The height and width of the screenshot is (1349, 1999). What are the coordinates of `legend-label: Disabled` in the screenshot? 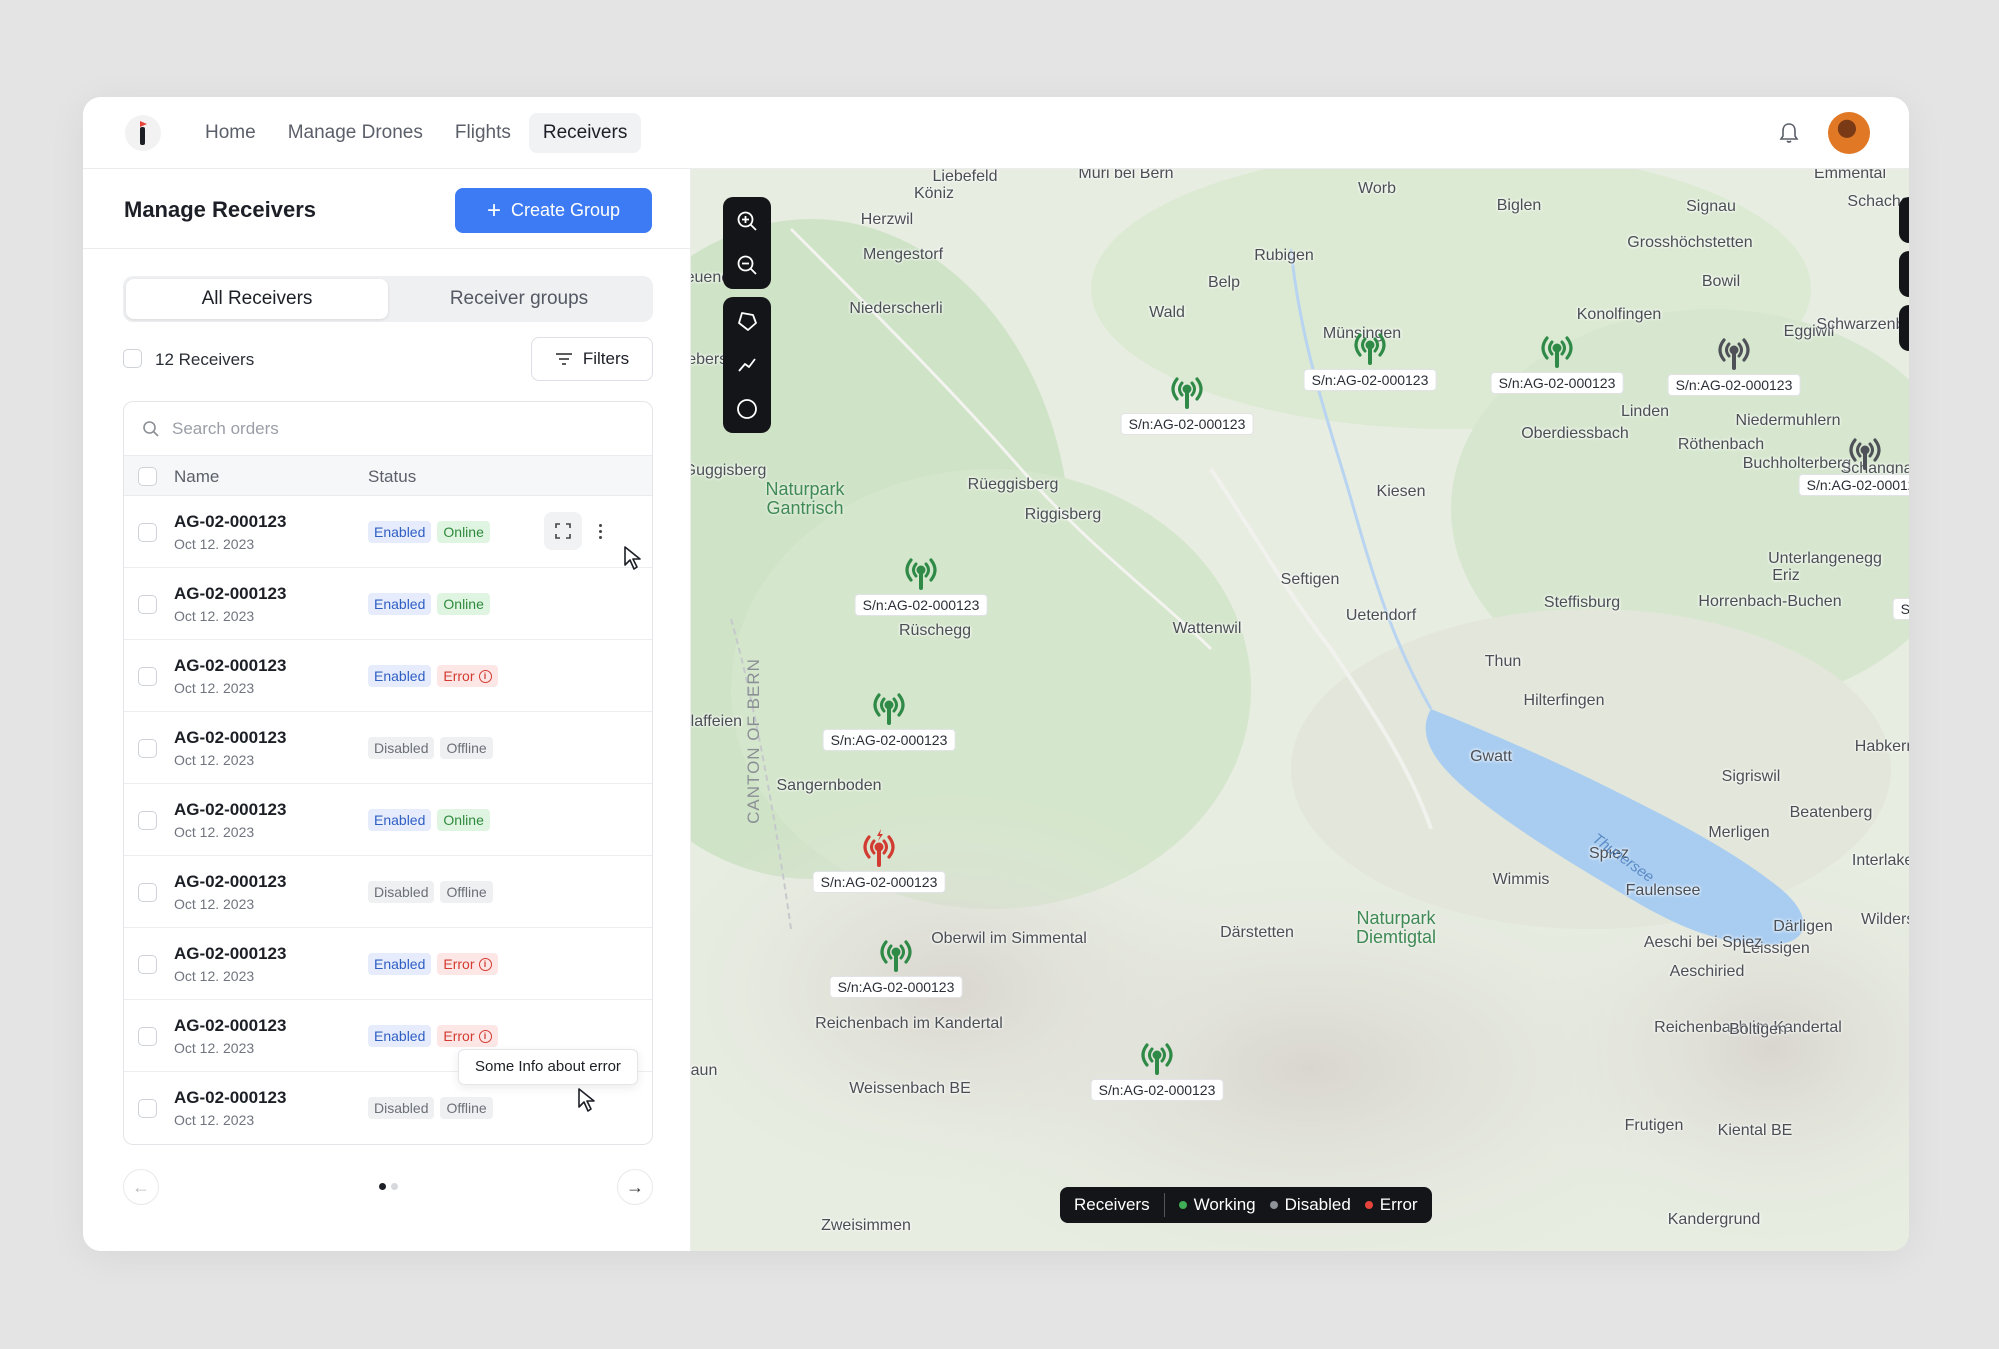 It's located at (1317, 1204).